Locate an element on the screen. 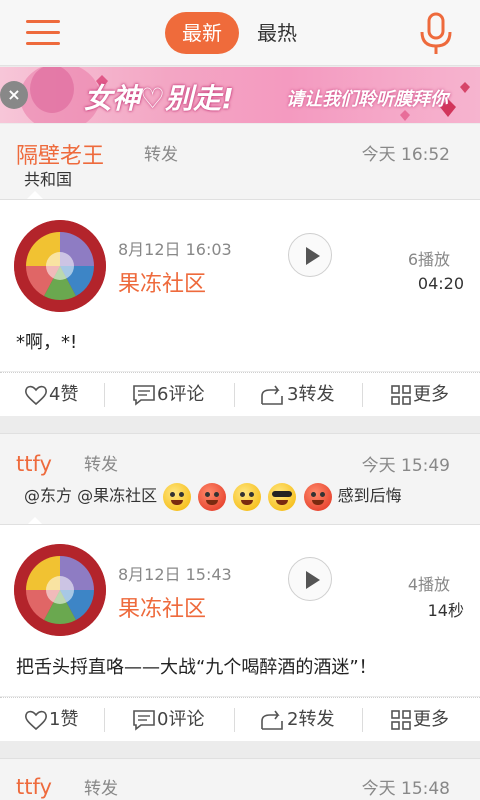 This screenshot has width=480, height=800. repost-text: @东方 @果冻社区 感到后悔 is located at coordinates (213, 496).